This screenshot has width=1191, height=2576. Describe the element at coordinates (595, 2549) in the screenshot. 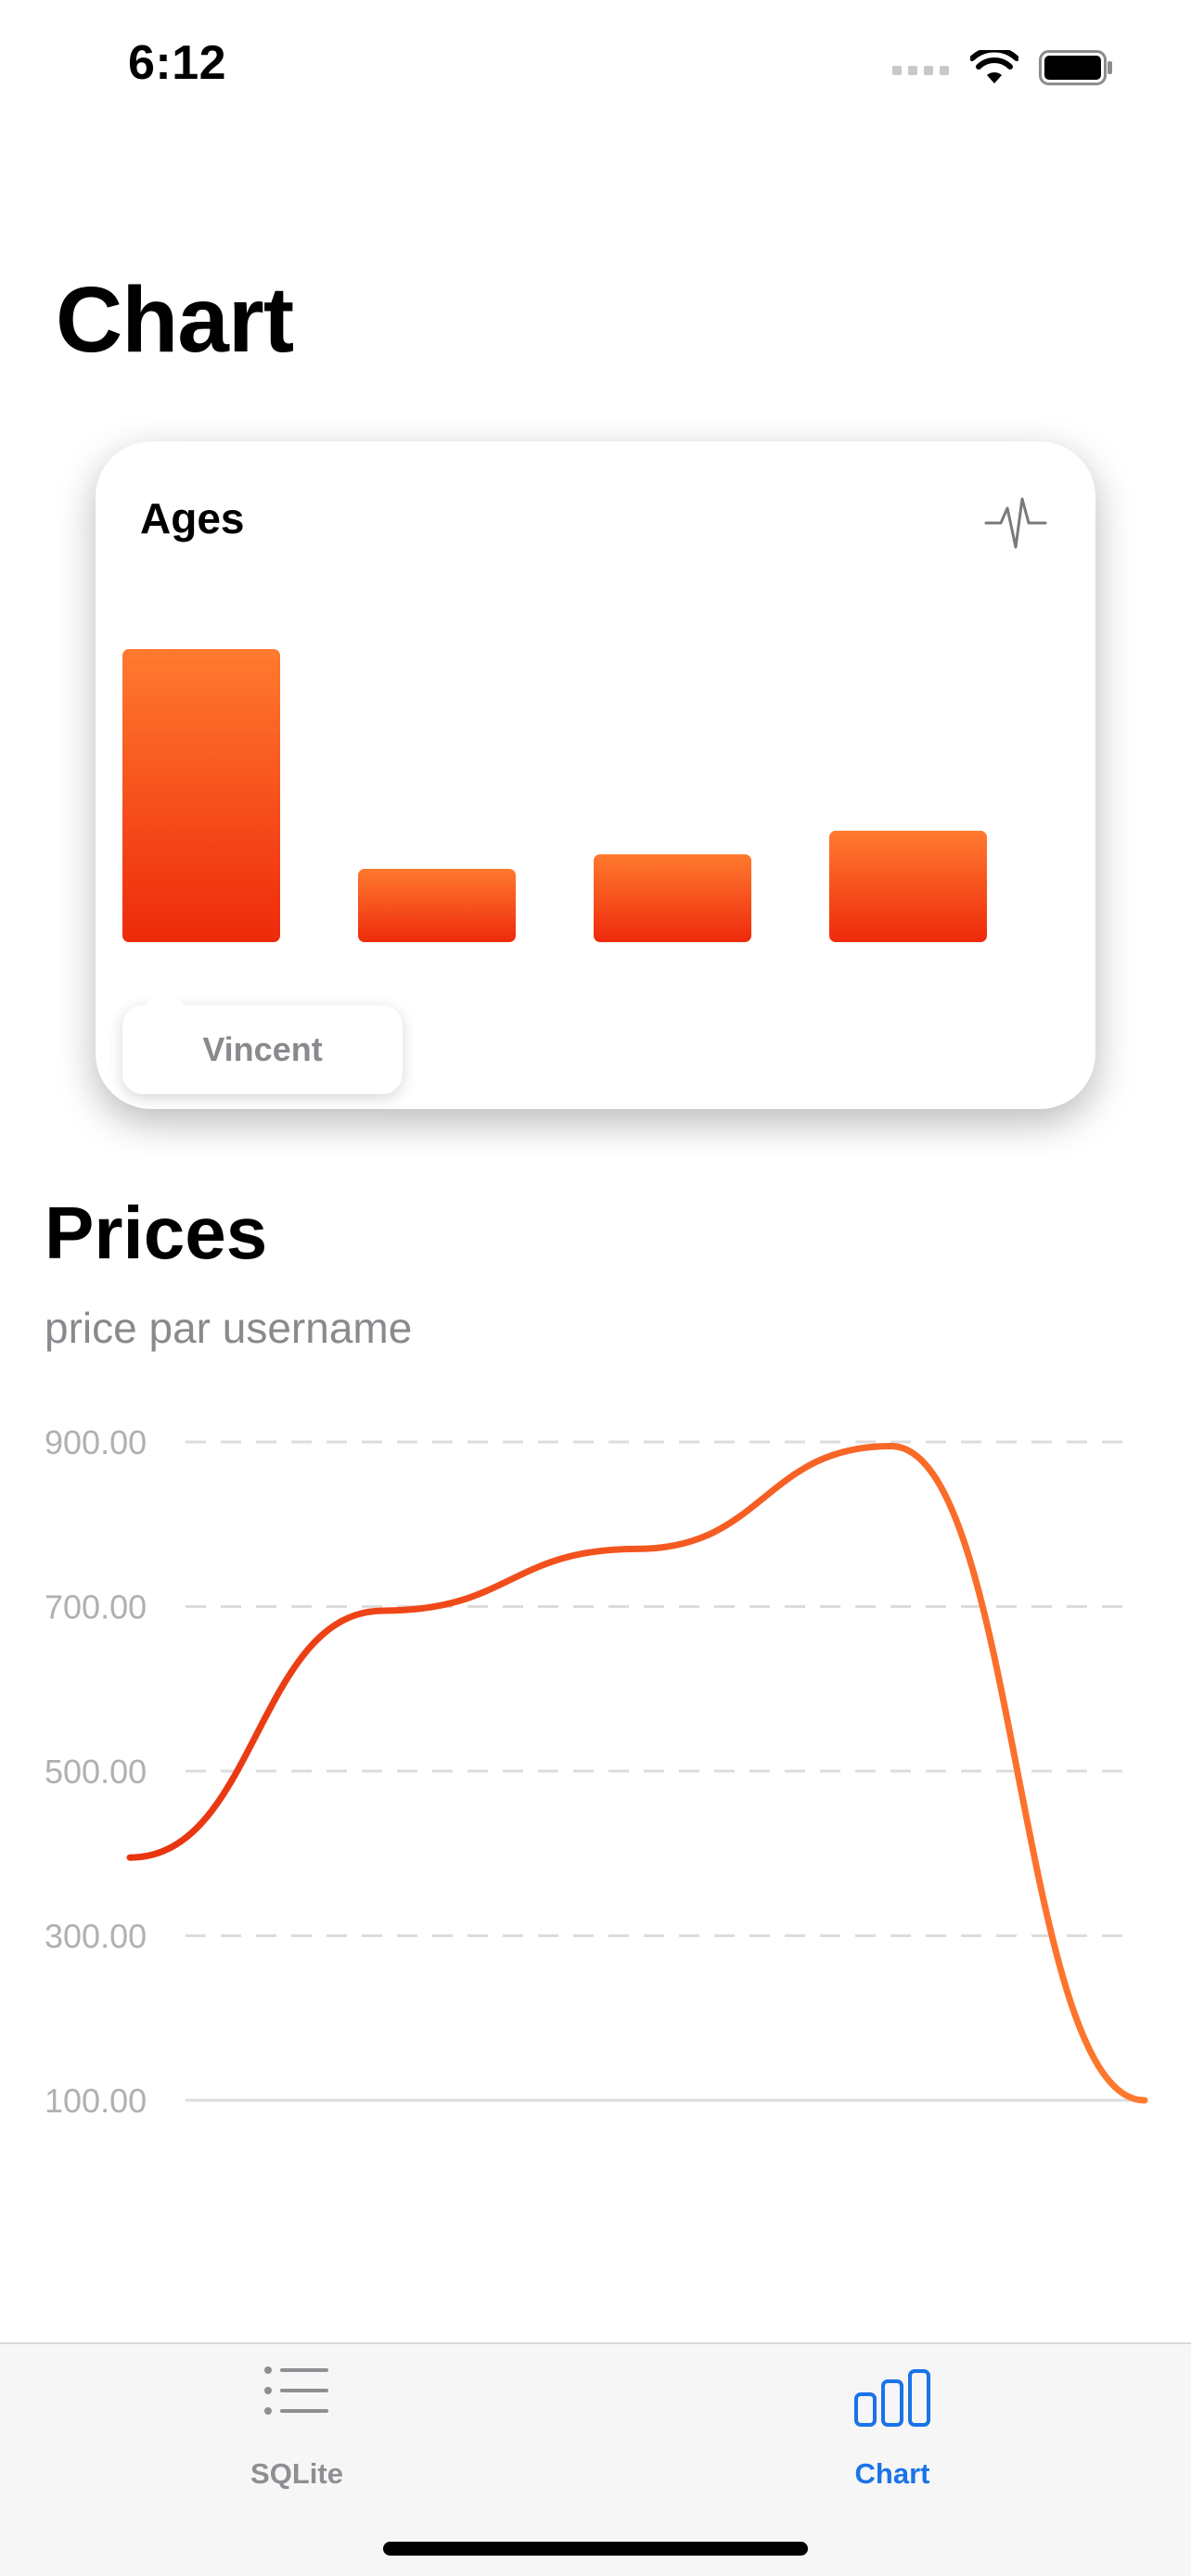

I see `home-indicator` at that location.